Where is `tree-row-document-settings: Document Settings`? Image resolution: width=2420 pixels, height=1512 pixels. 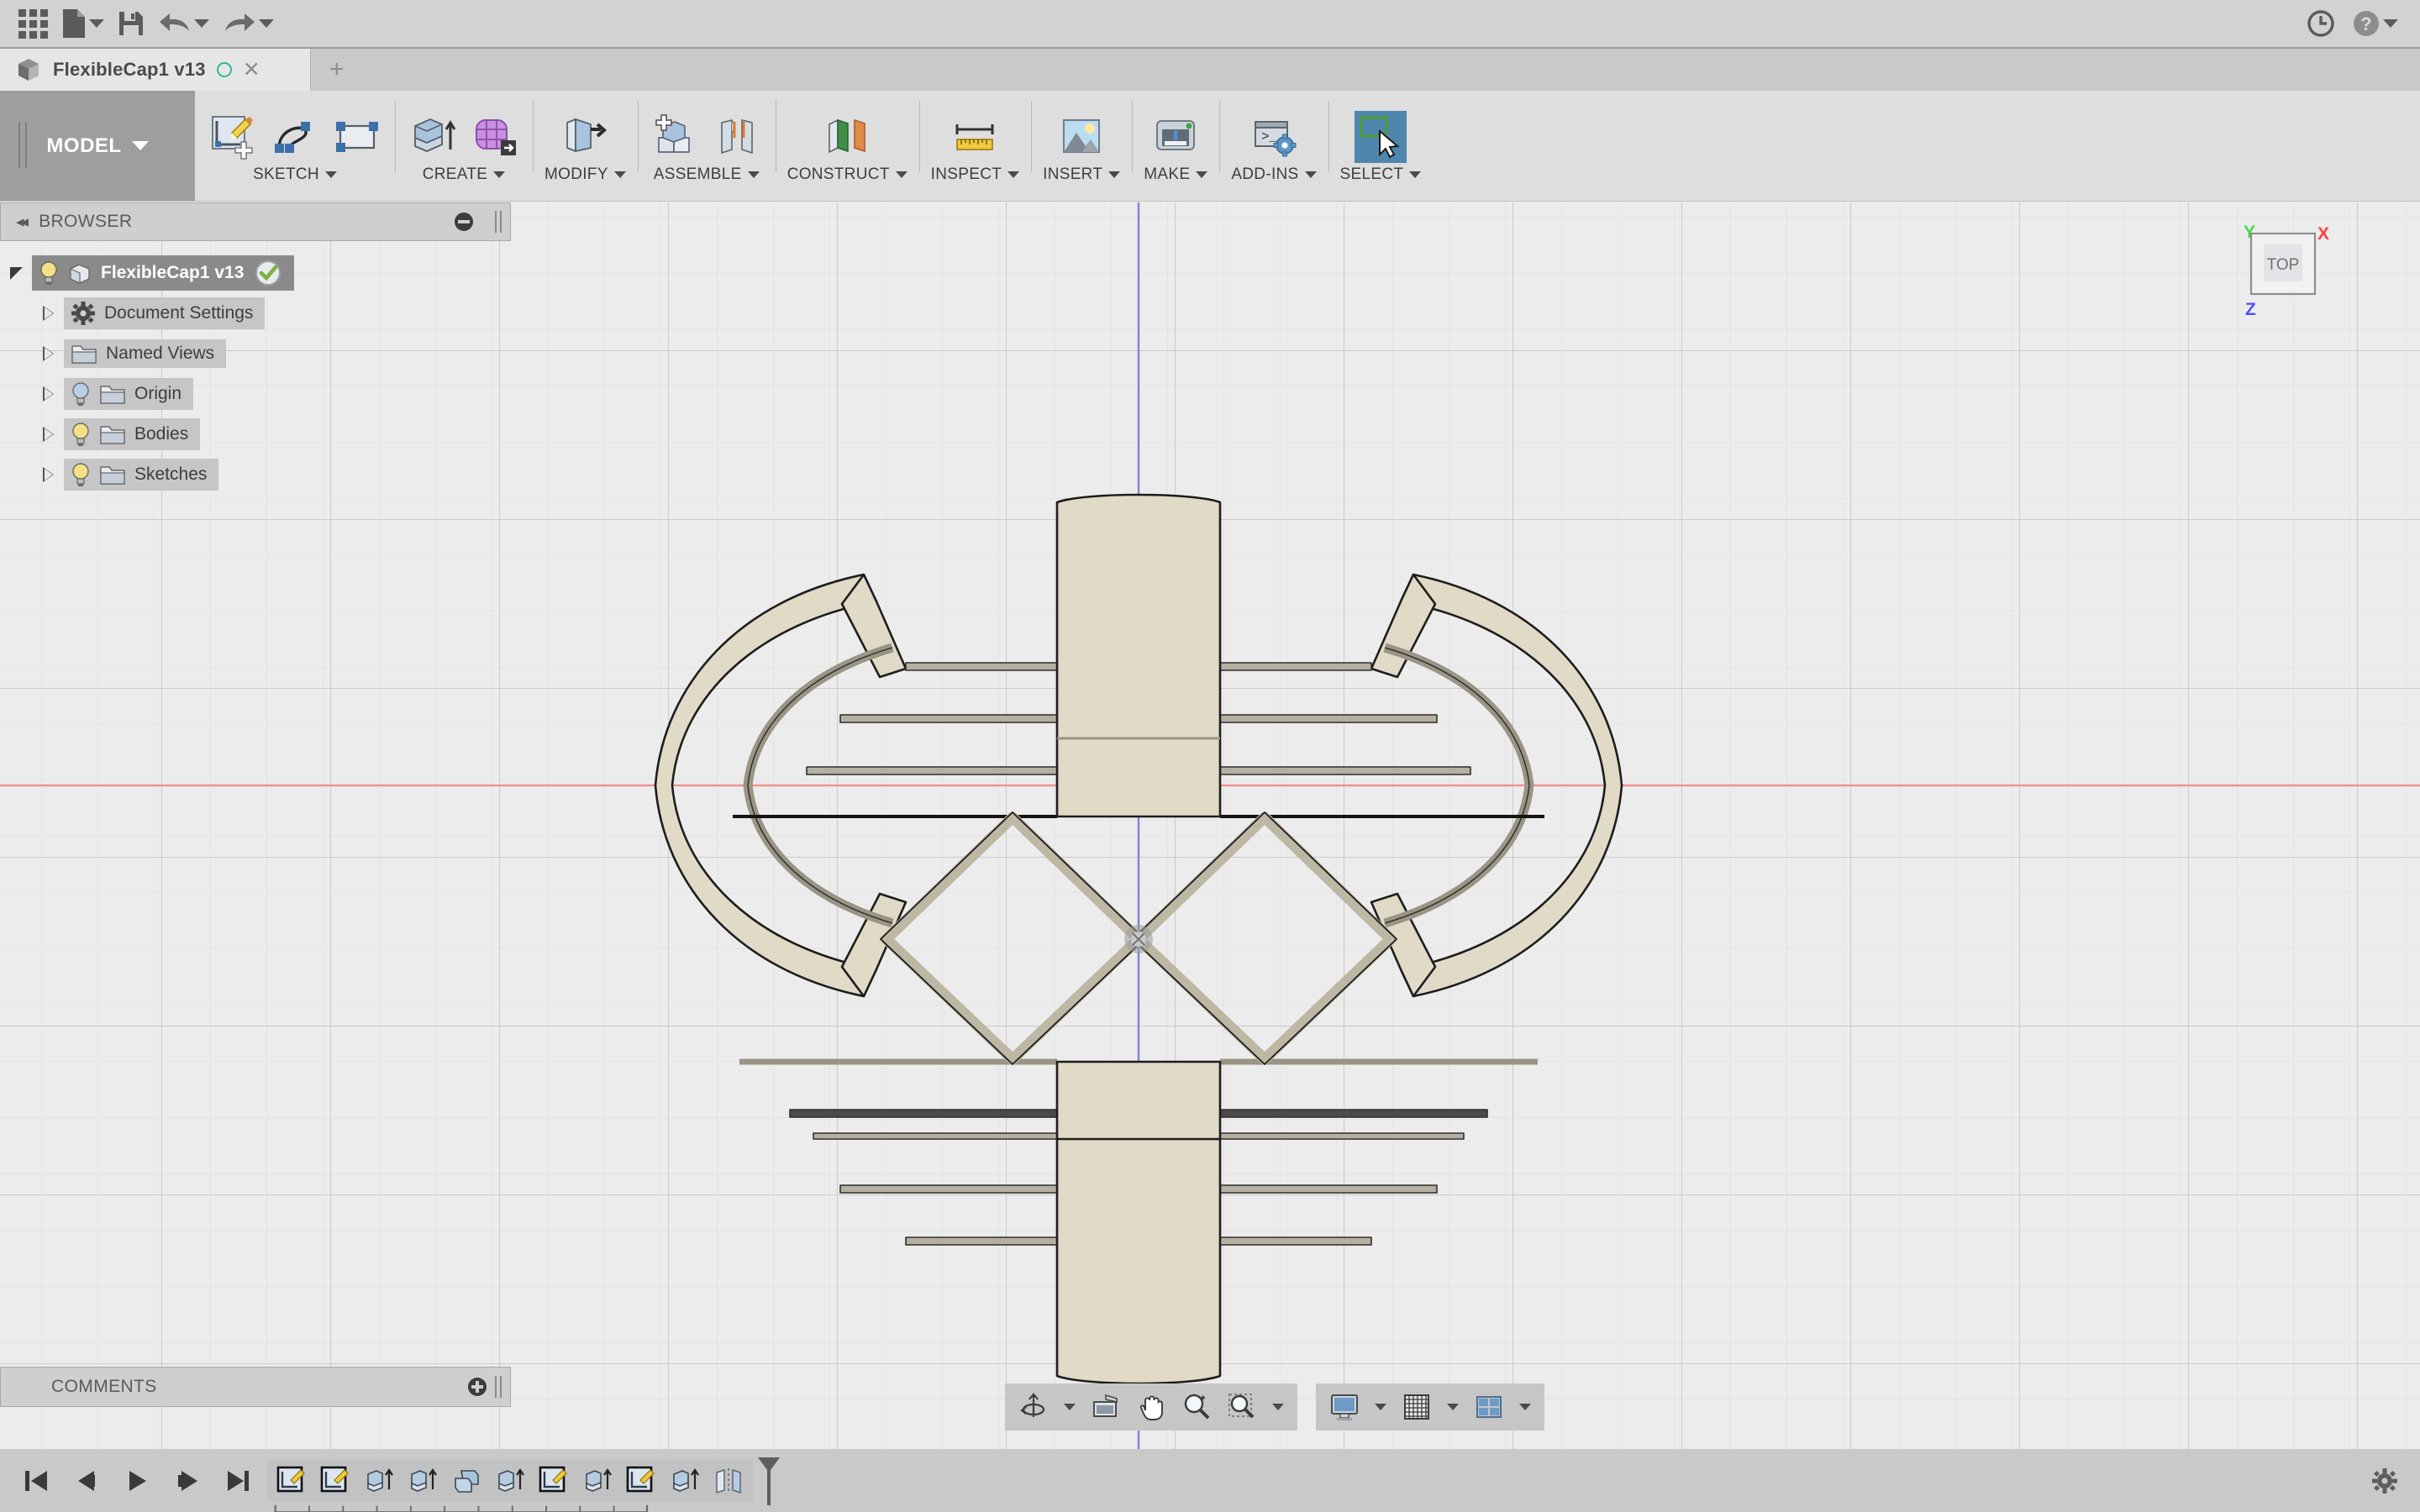
tree-row-document-settings: Document Settings is located at coordinates (255, 313).